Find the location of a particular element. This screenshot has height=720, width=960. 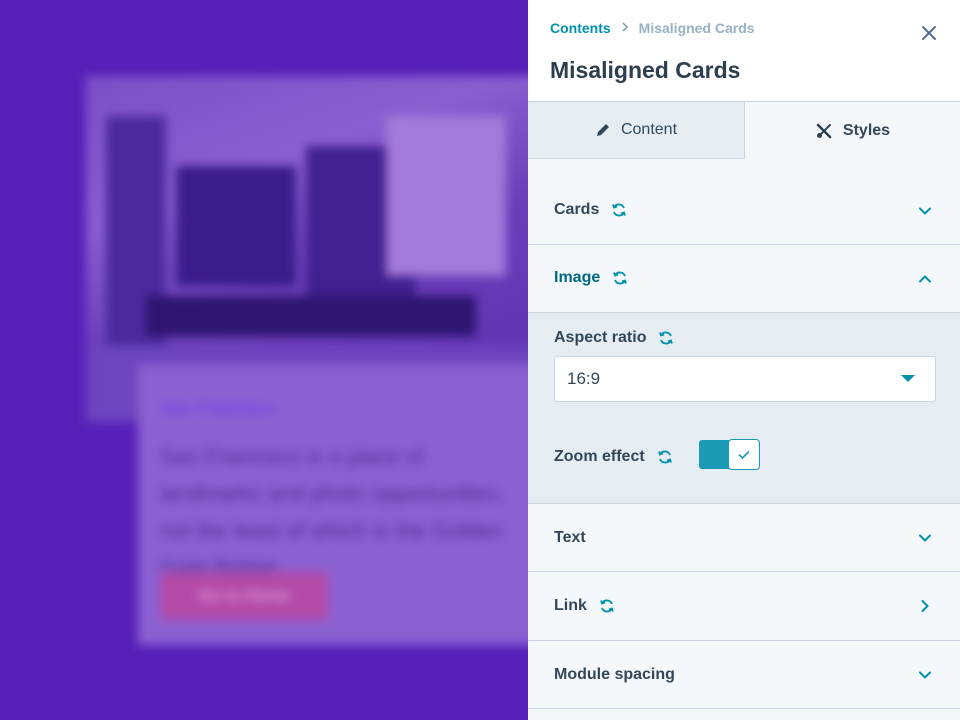

zoom-effect-text: Zoom effect is located at coordinates (599, 456).